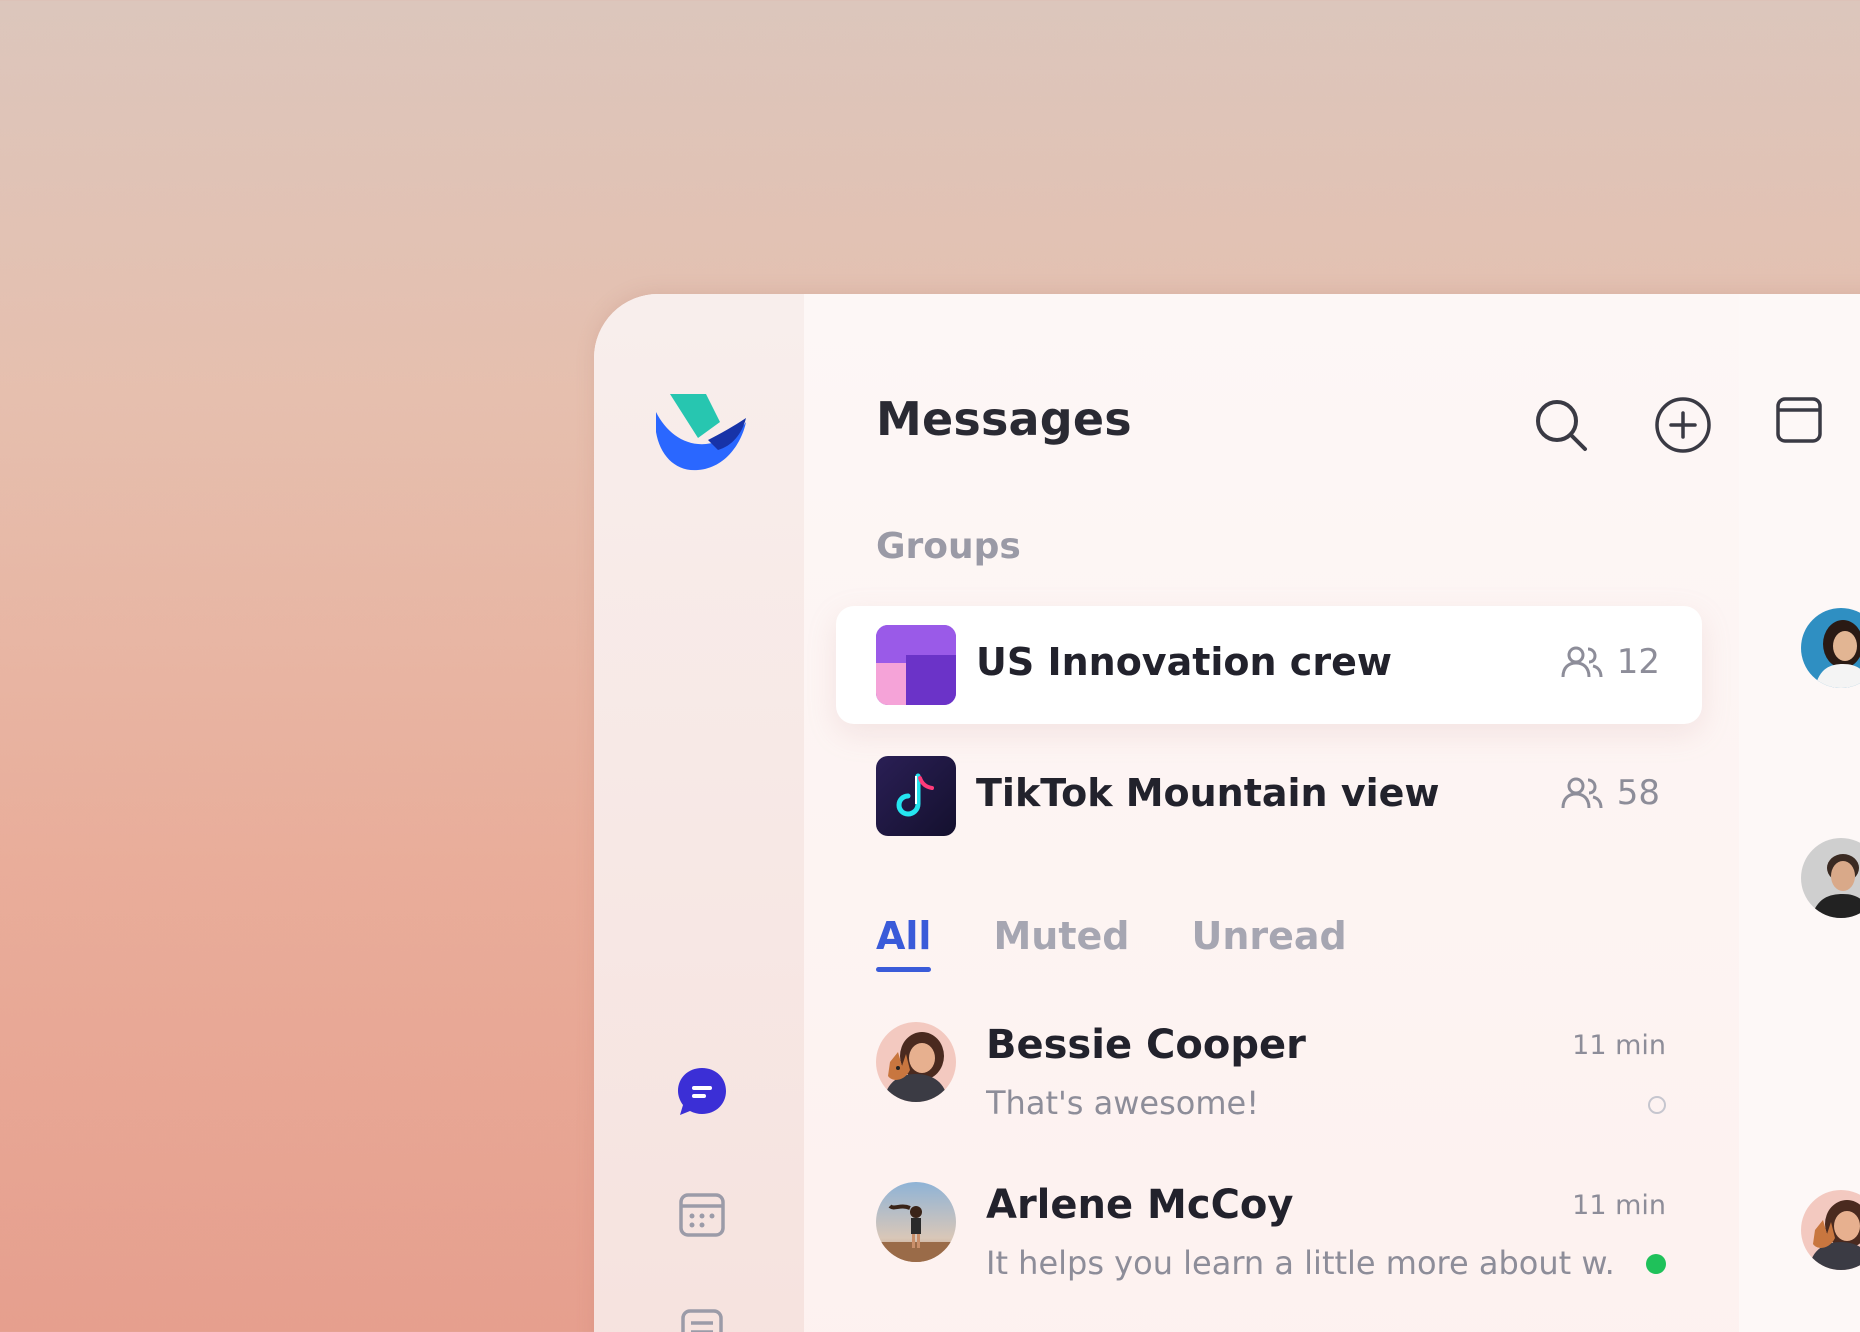 Image resolution: width=1860 pixels, height=1332 pixels. I want to click on tab-muted: Muted, so click(1061, 943).